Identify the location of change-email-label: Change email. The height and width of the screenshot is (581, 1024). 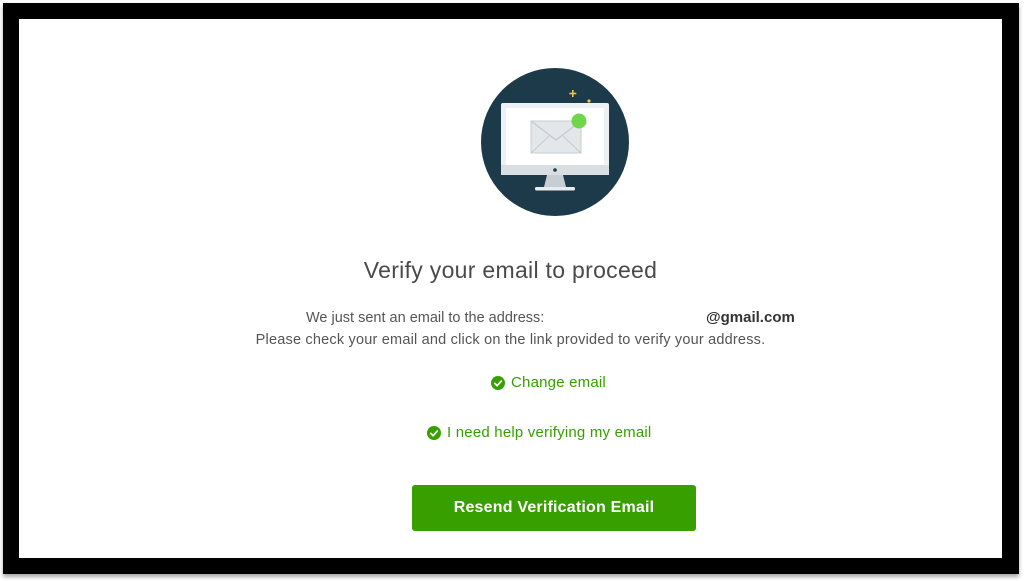
(558, 382).